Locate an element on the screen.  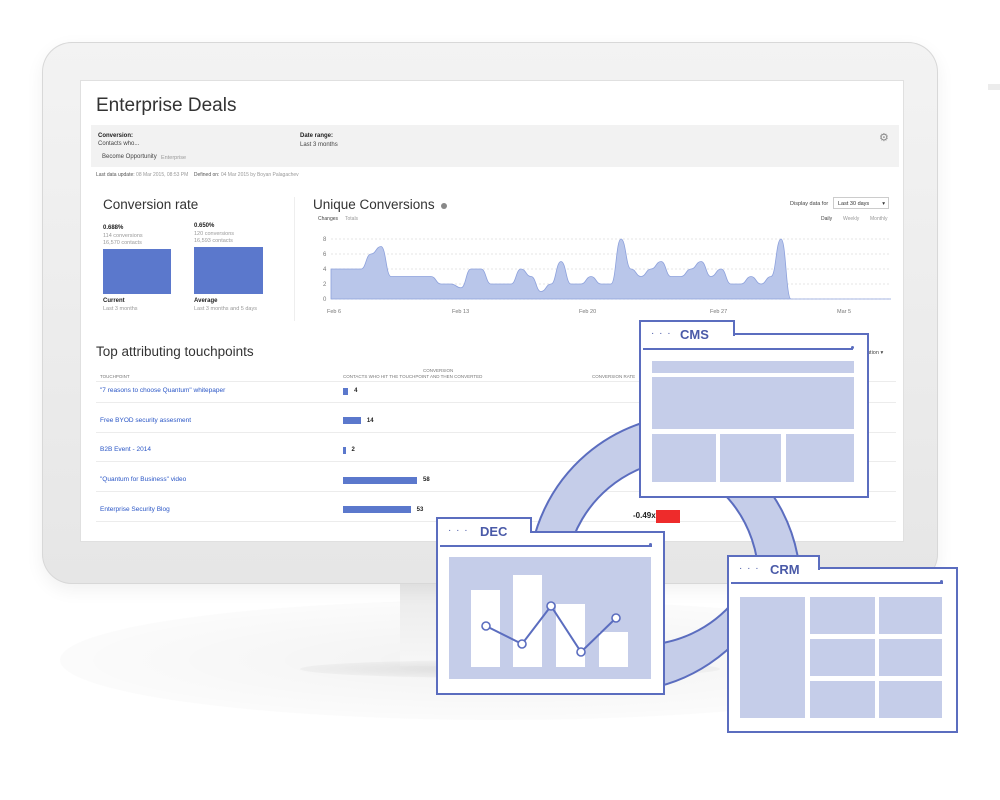
dec-chart-line is located at coordinates (551, 629).